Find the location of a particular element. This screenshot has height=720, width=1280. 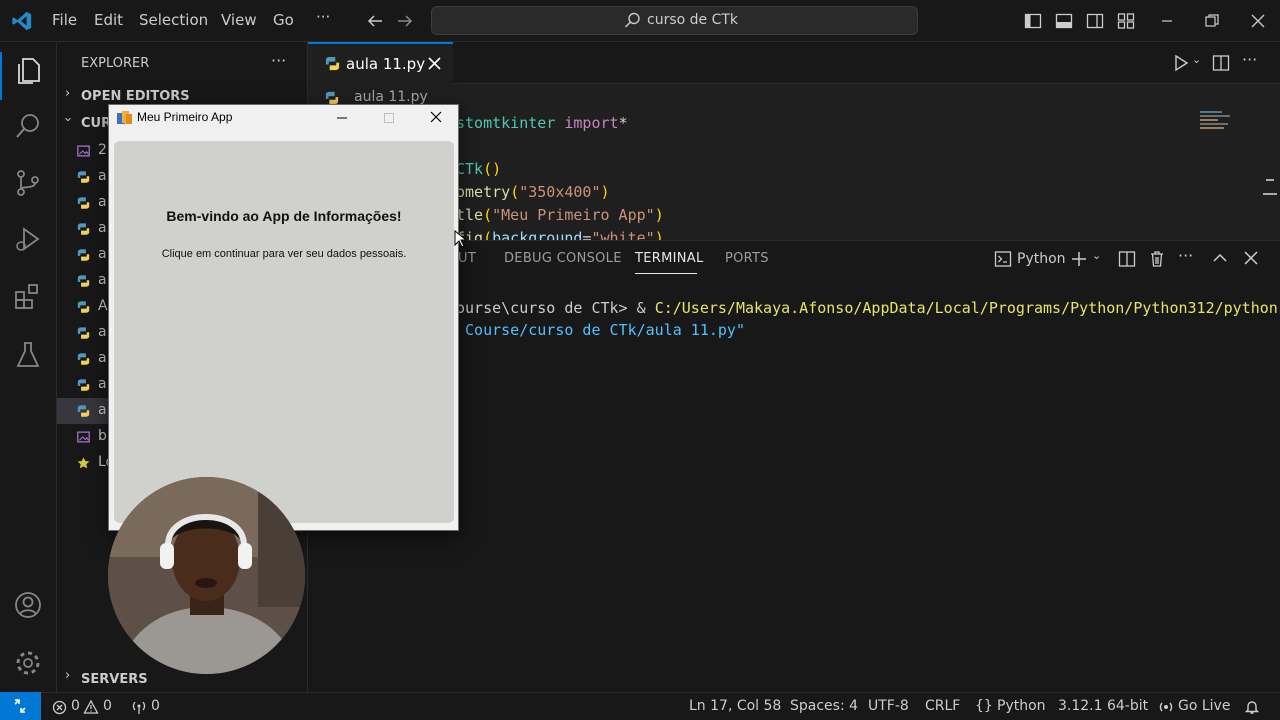

active-indicator is located at coordinates (1, 76).